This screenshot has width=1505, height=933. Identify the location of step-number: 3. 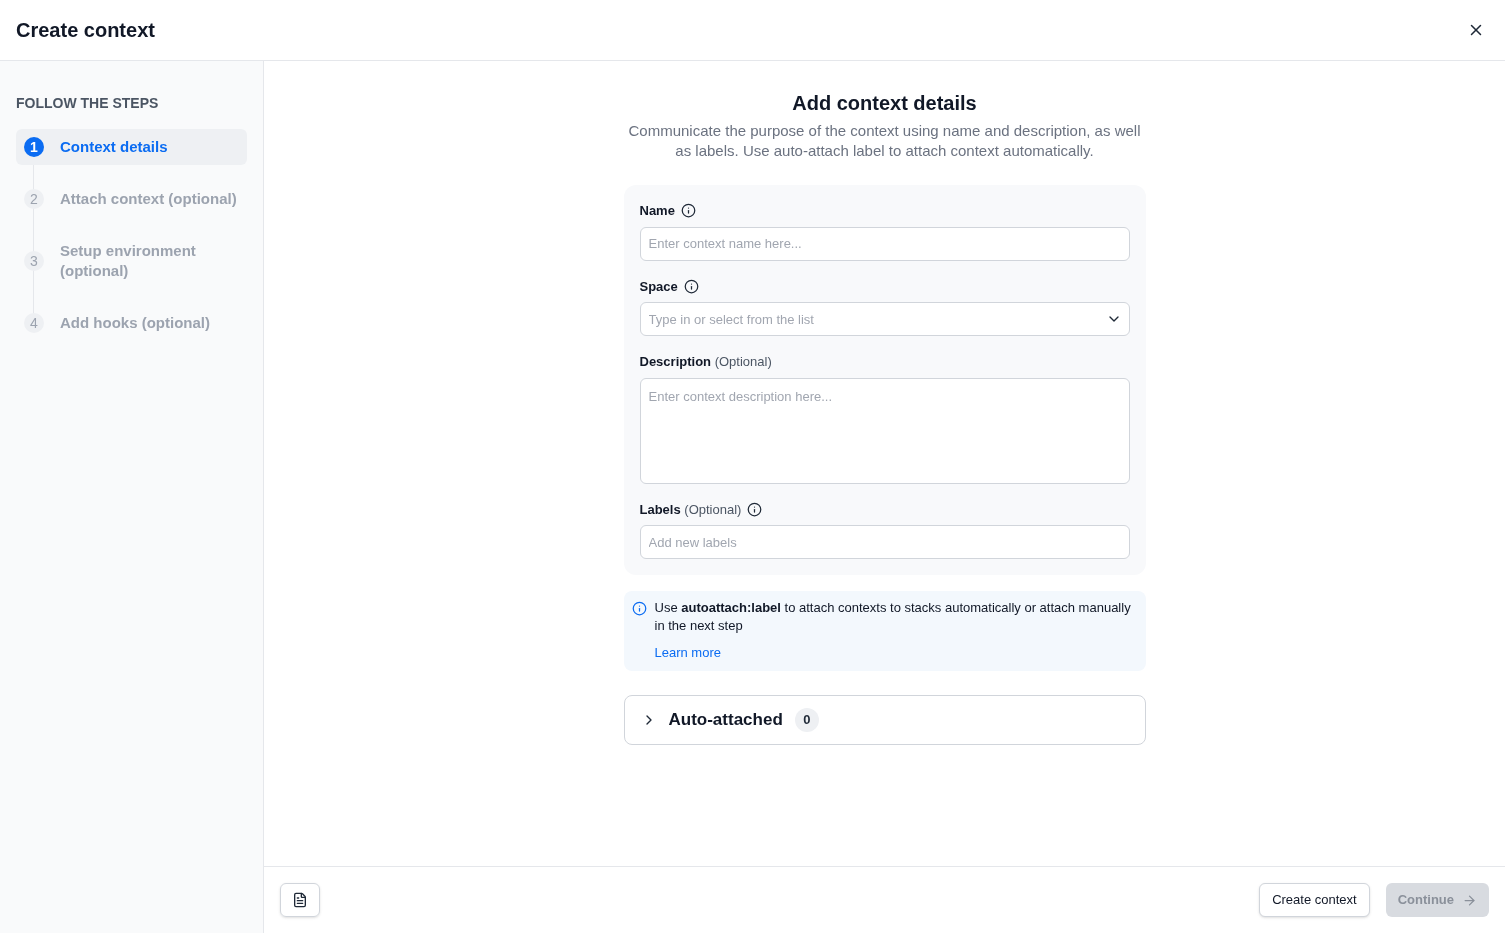
(34, 261).